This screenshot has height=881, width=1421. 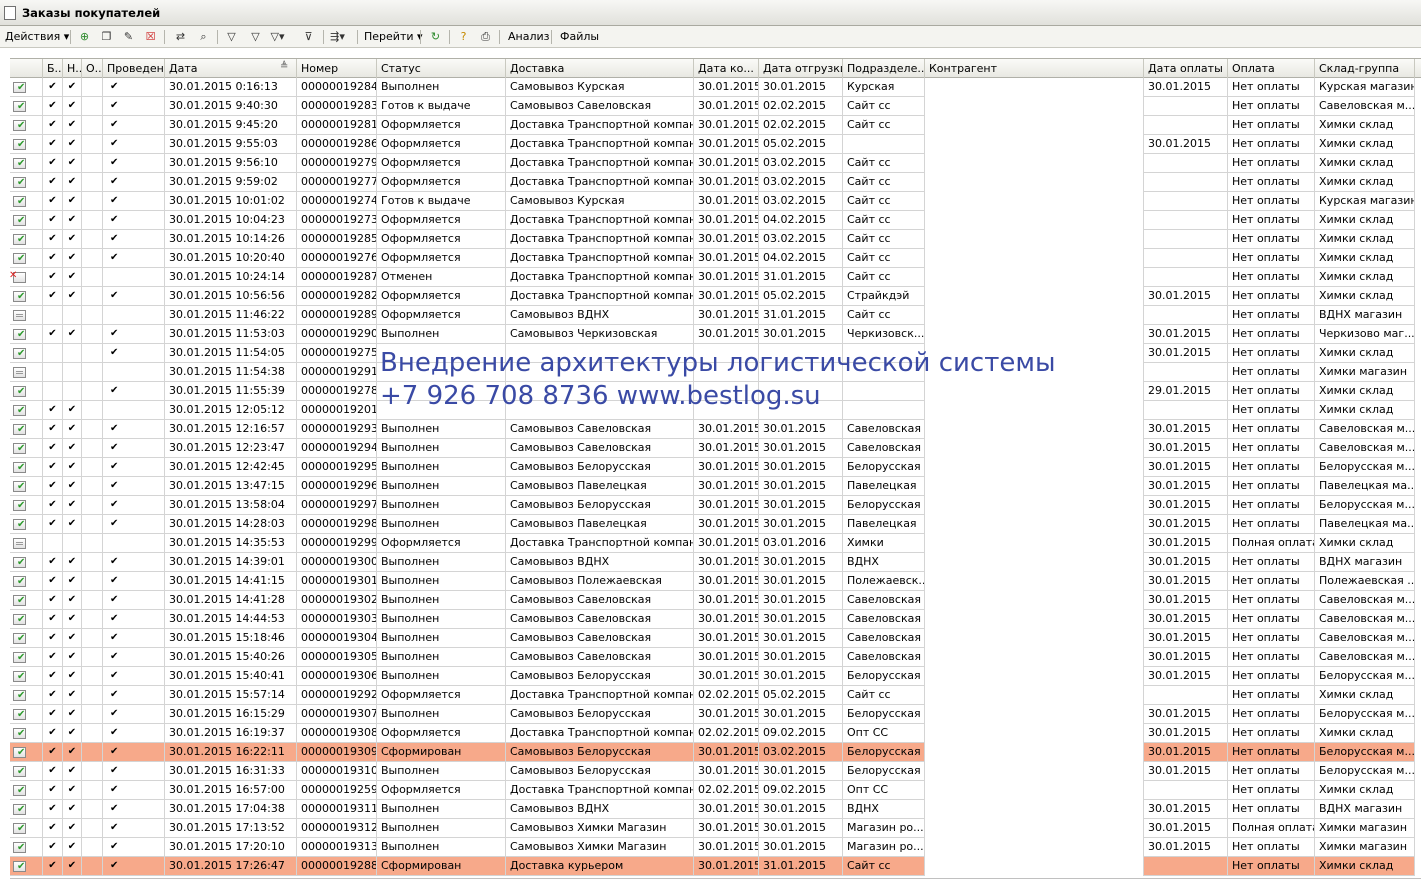 What do you see at coordinates (726, 87) in the screenshot?
I see `cell-date-ko: 30.01.2015` at bounding box center [726, 87].